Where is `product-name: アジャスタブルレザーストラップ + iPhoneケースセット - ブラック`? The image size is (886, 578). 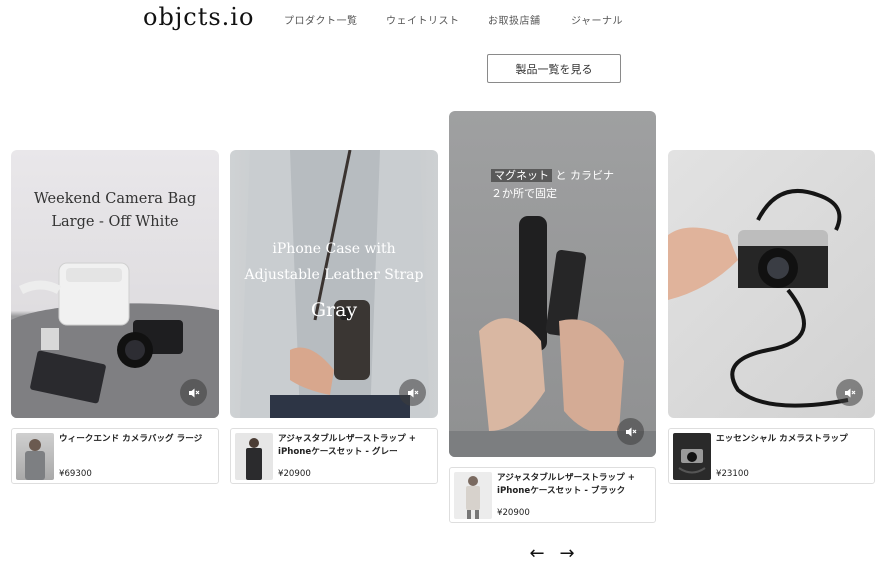
product-name: アジャスタブルレザーストラップ + iPhoneケースセット - ブラック is located at coordinates (566, 484).